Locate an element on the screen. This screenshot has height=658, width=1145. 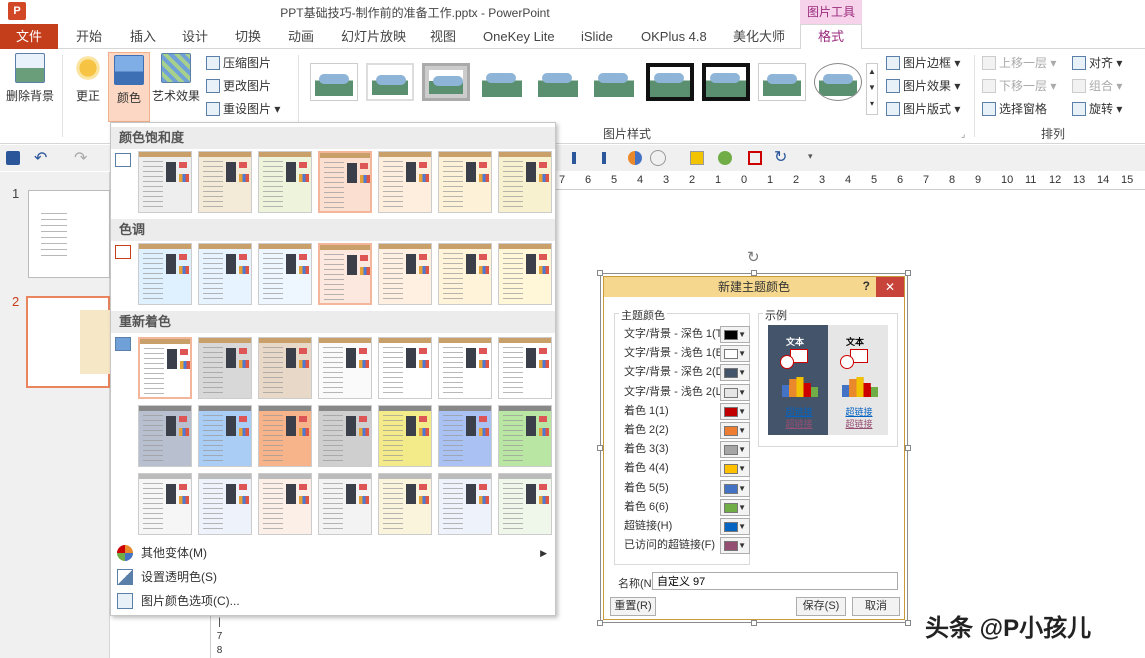
dialog-launcher-icon: ⌟ is located at coordinates (963, 134).